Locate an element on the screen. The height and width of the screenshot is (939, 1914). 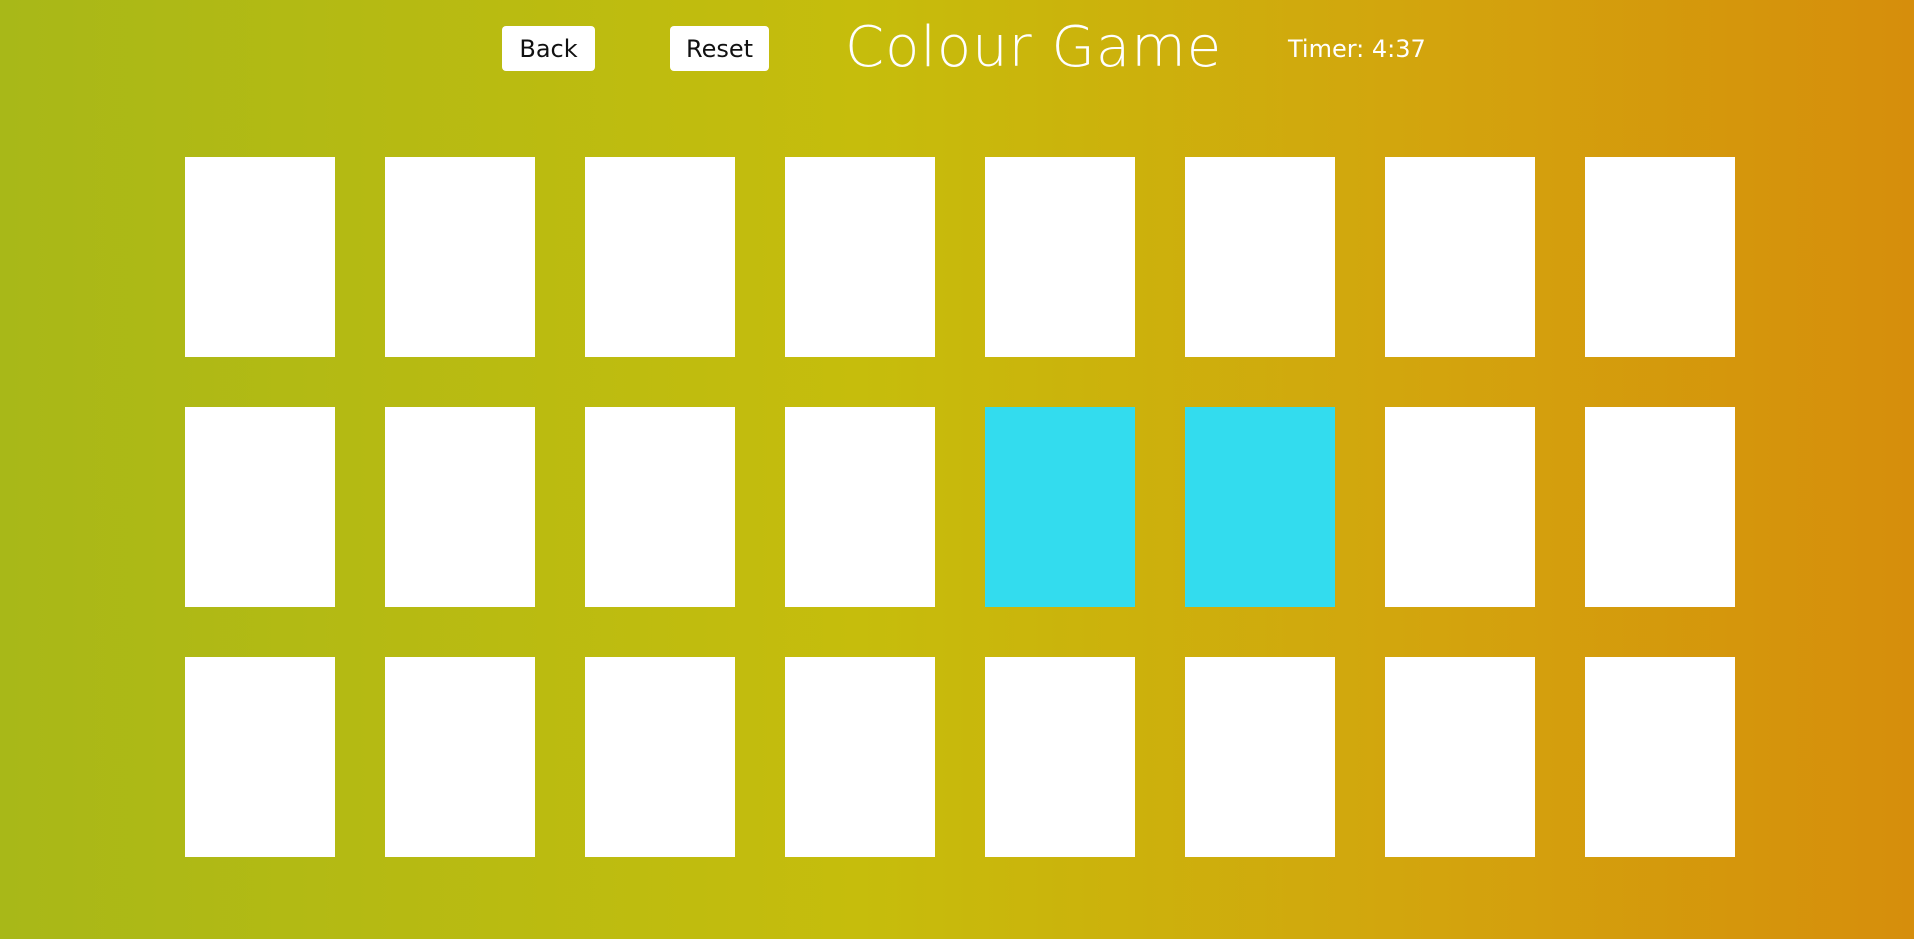
card-r2-c5 is located at coordinates (1060, 507).